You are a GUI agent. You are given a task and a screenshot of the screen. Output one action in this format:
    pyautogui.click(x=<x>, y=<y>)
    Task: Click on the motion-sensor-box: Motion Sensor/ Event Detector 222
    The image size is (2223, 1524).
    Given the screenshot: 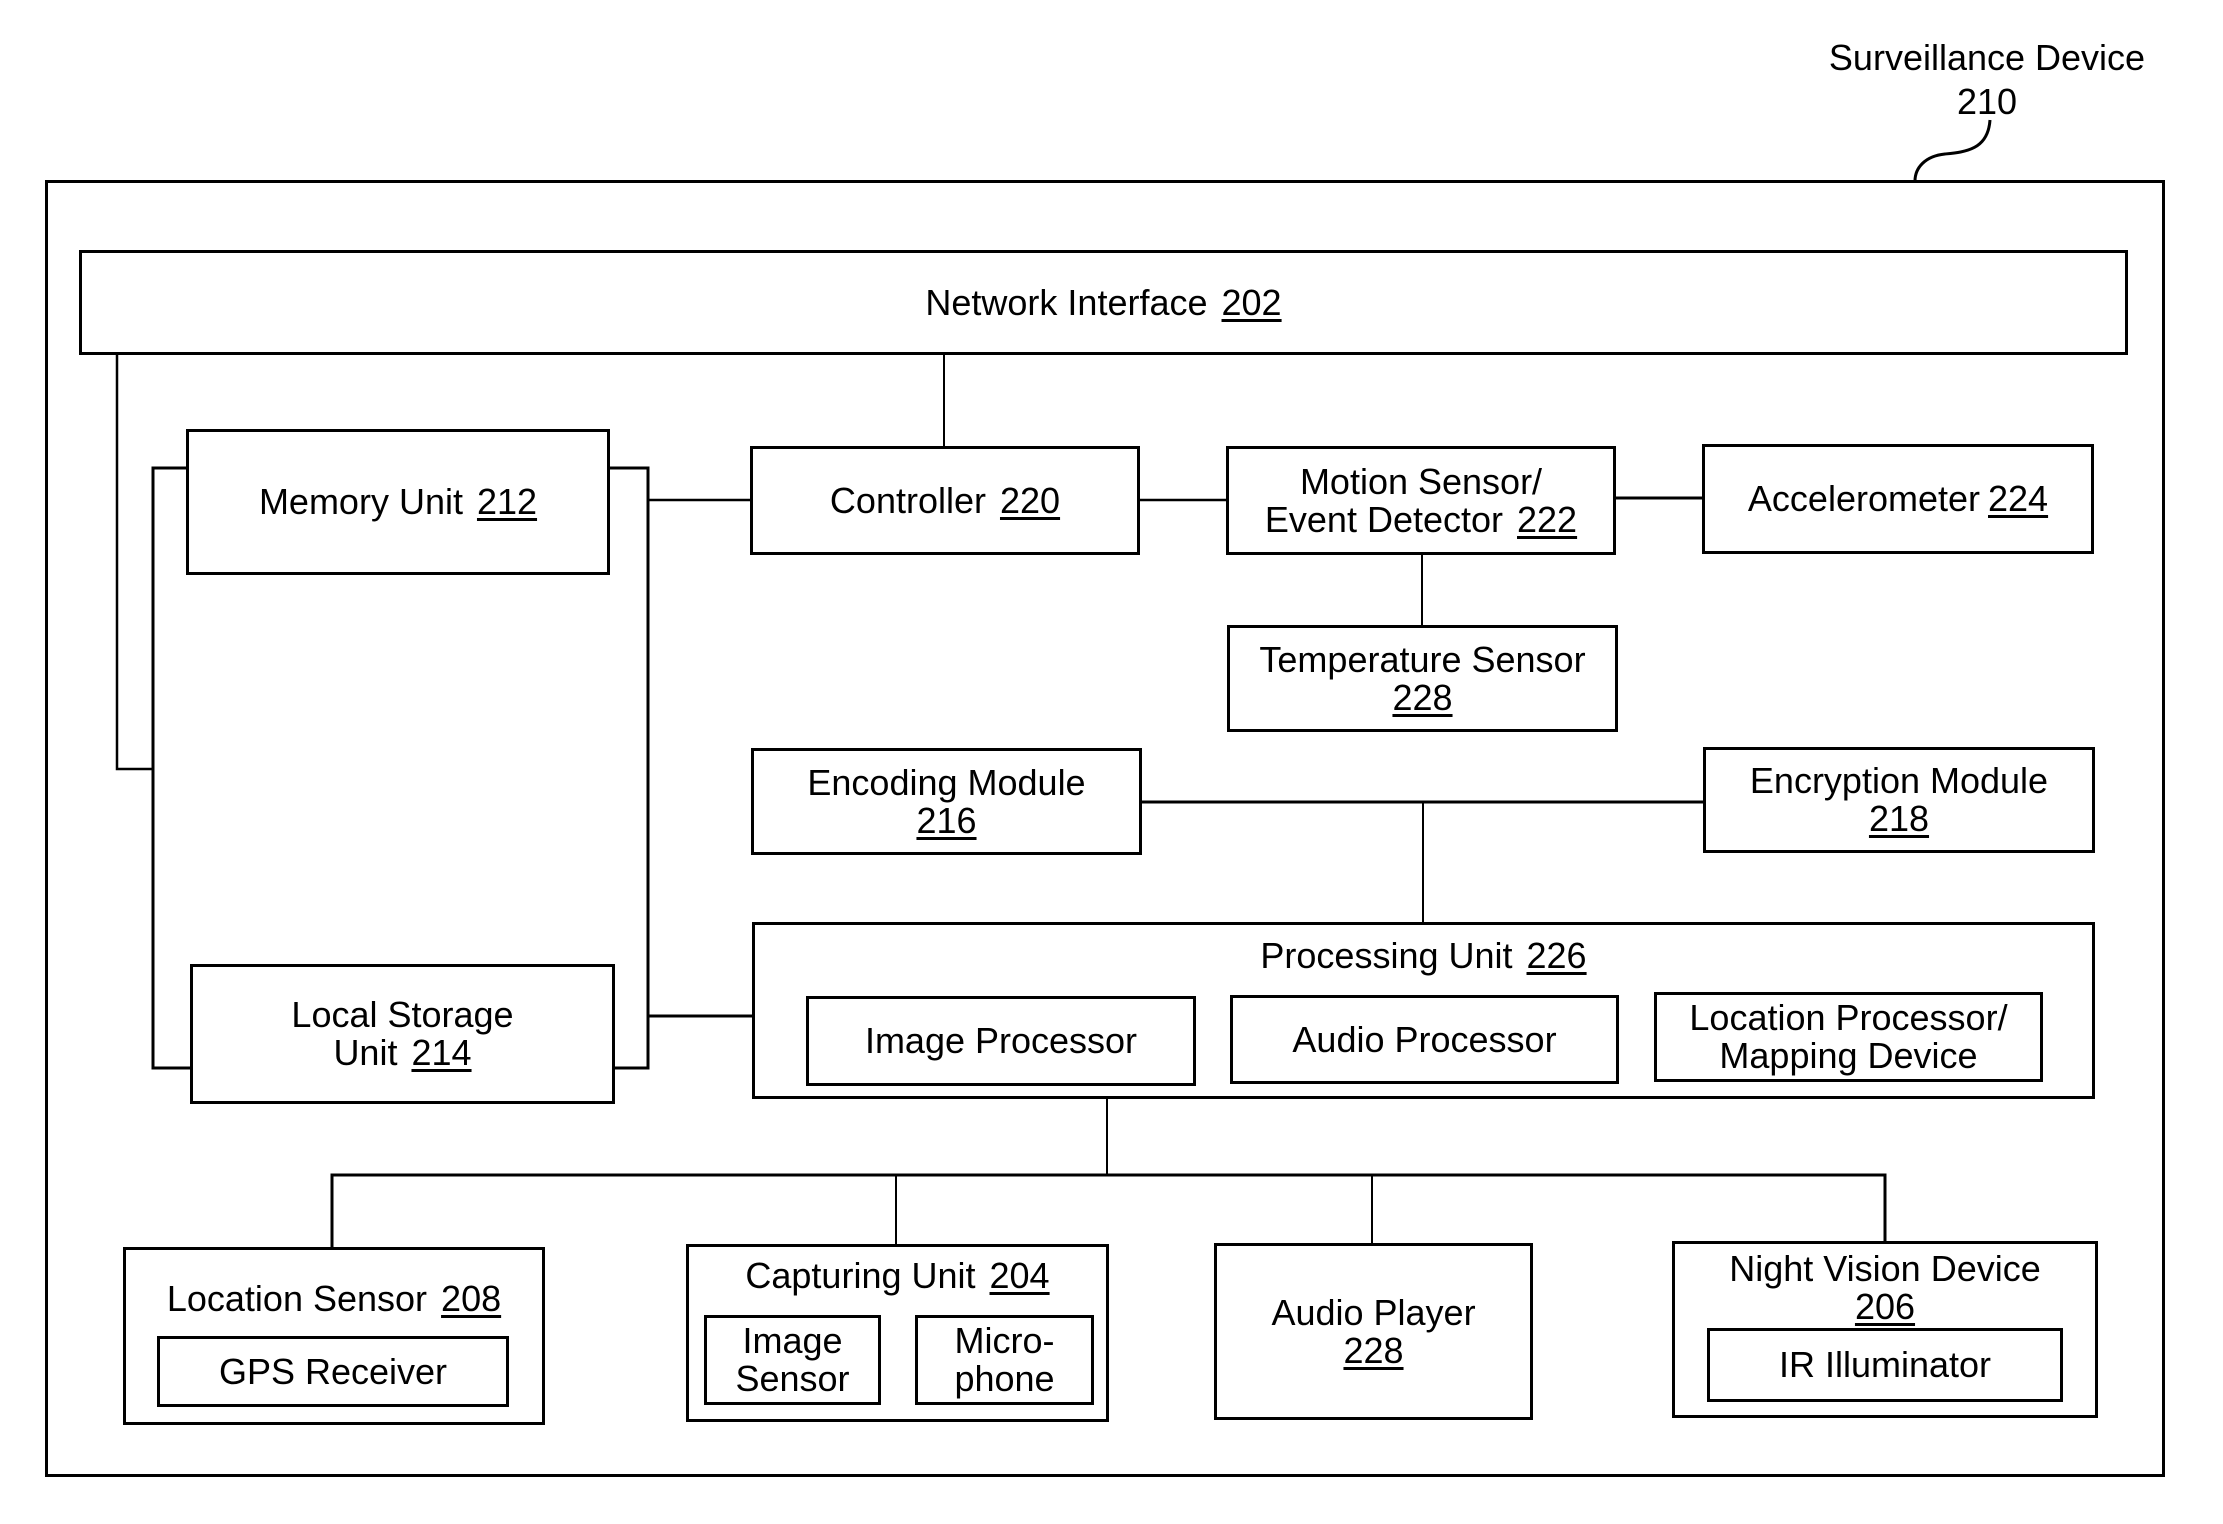 What is the action you would take?
    pyautogui.click(x=1421, y=500)
    